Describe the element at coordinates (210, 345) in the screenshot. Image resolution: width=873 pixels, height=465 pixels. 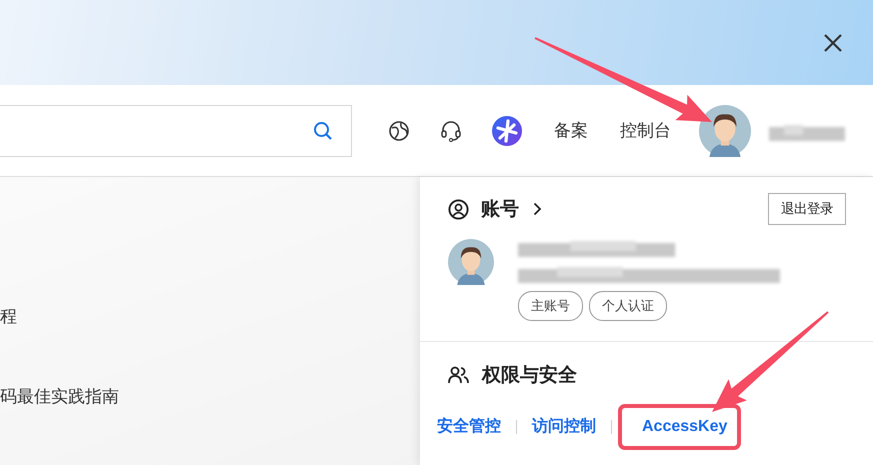
I see `course-title: 程` at that location.